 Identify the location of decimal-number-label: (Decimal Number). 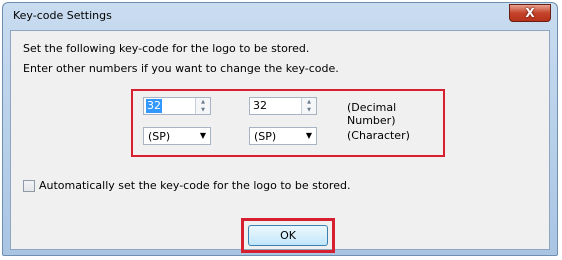
(372, 114).